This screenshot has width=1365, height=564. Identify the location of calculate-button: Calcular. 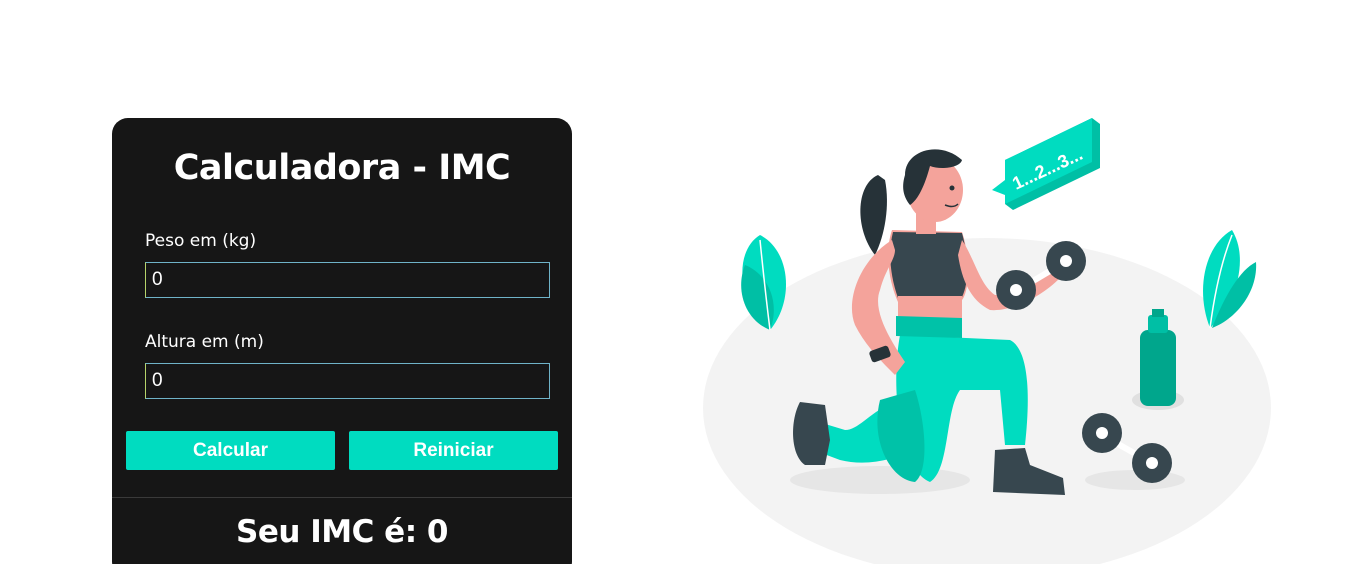
(230, 450).